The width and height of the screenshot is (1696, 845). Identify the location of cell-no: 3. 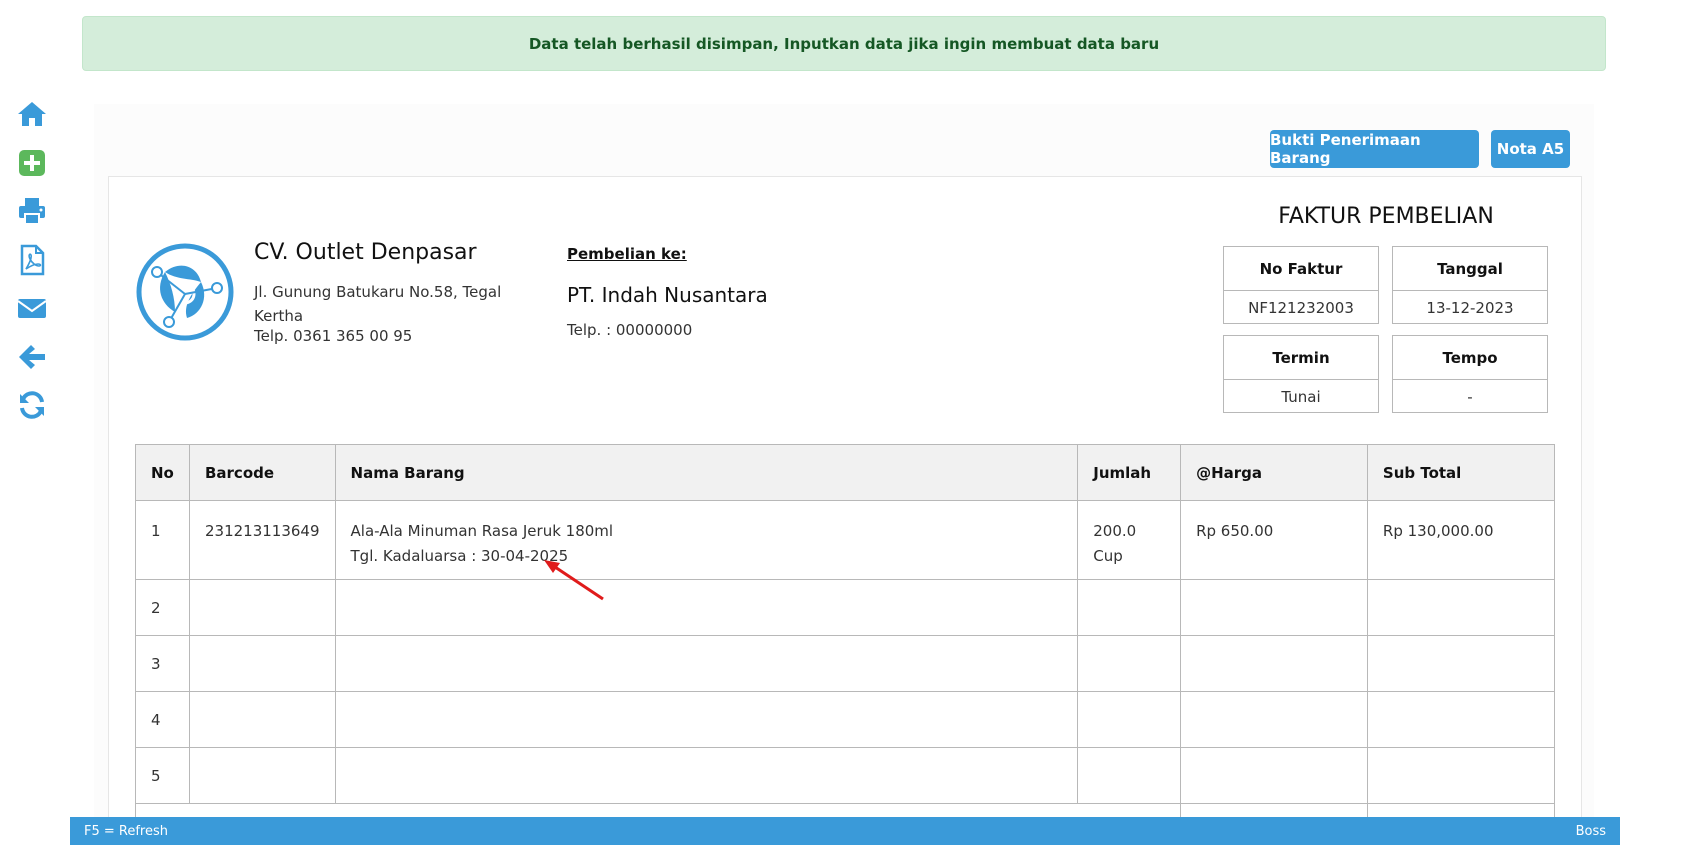
(162, 663).